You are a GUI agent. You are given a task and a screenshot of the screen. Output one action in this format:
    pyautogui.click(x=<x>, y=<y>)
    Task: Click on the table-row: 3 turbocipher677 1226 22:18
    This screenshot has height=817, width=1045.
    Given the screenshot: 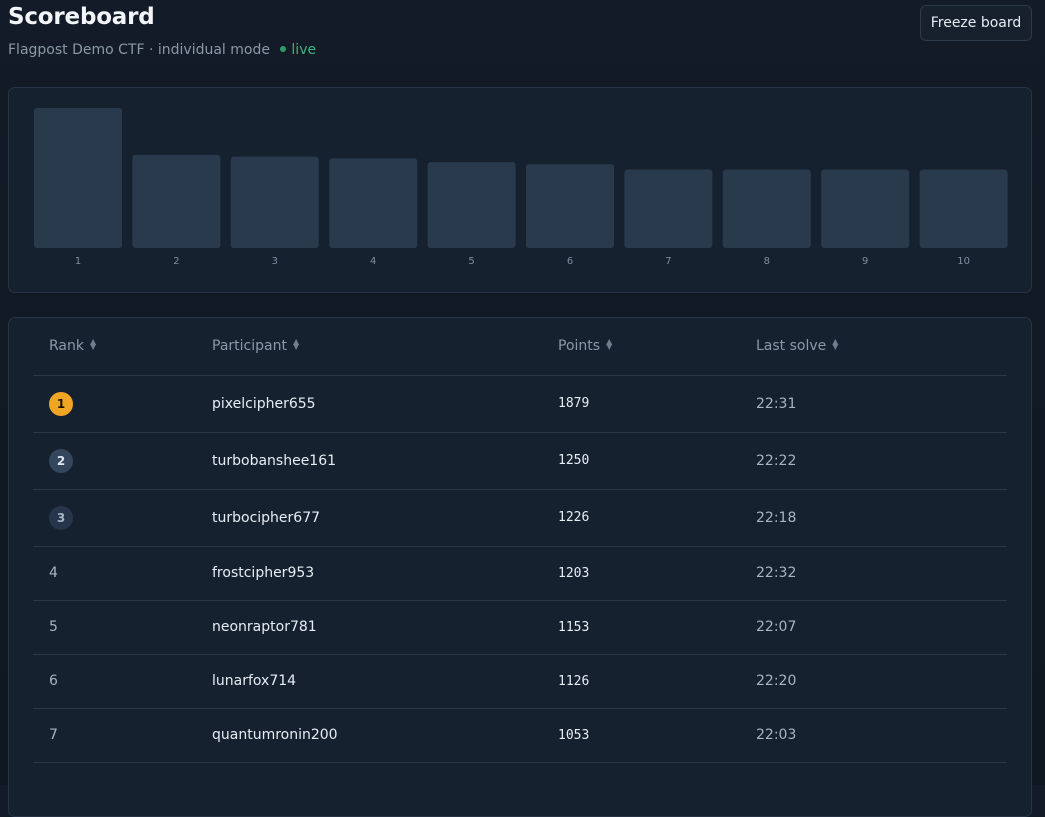 What is the action you would take?
    pyautogui.click(x=520, y=518)
    